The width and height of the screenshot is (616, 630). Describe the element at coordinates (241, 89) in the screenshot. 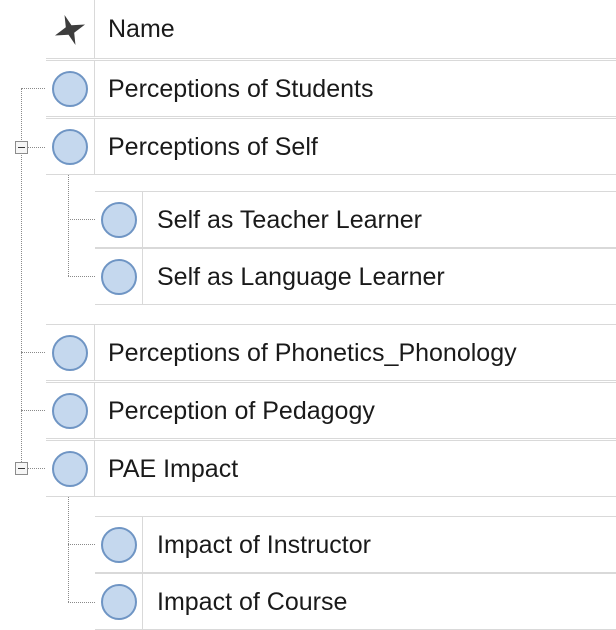

I see `node-label: Perceptions of Students` at that location.